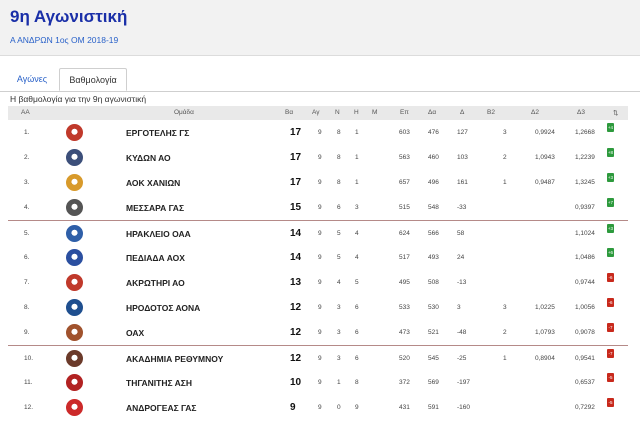 The width and height of the screenshot is (640, 442). Describe the element at coordinates (32, 79) in the screenshot. I see `tab-games: Αγώνες` at that location.